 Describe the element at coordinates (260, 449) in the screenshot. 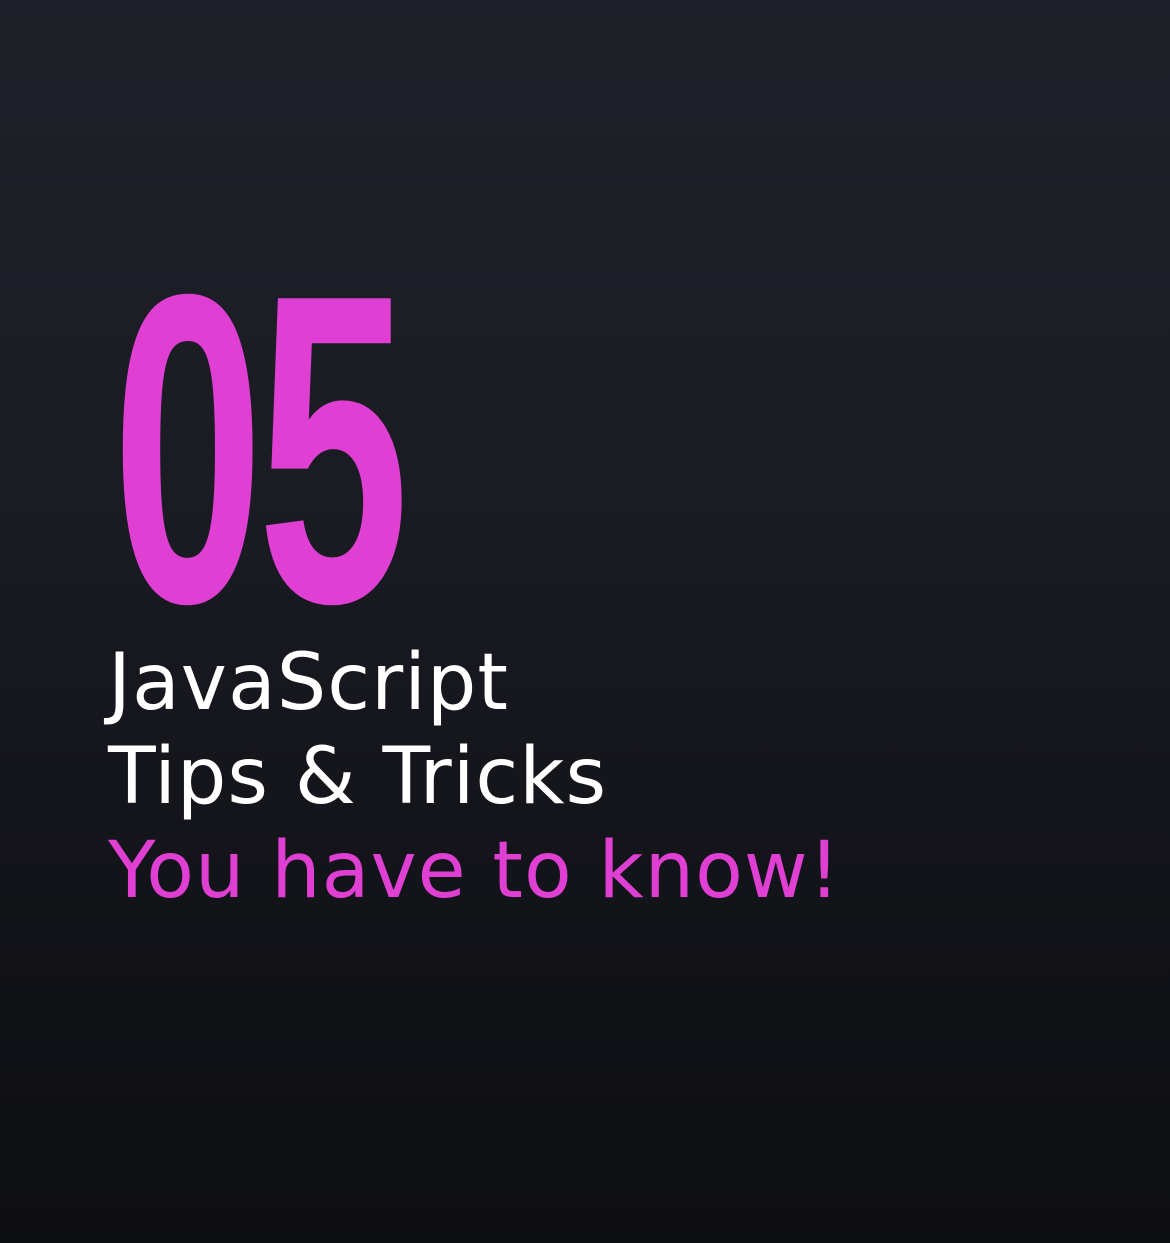

I see `tip-number: 05` at that location.